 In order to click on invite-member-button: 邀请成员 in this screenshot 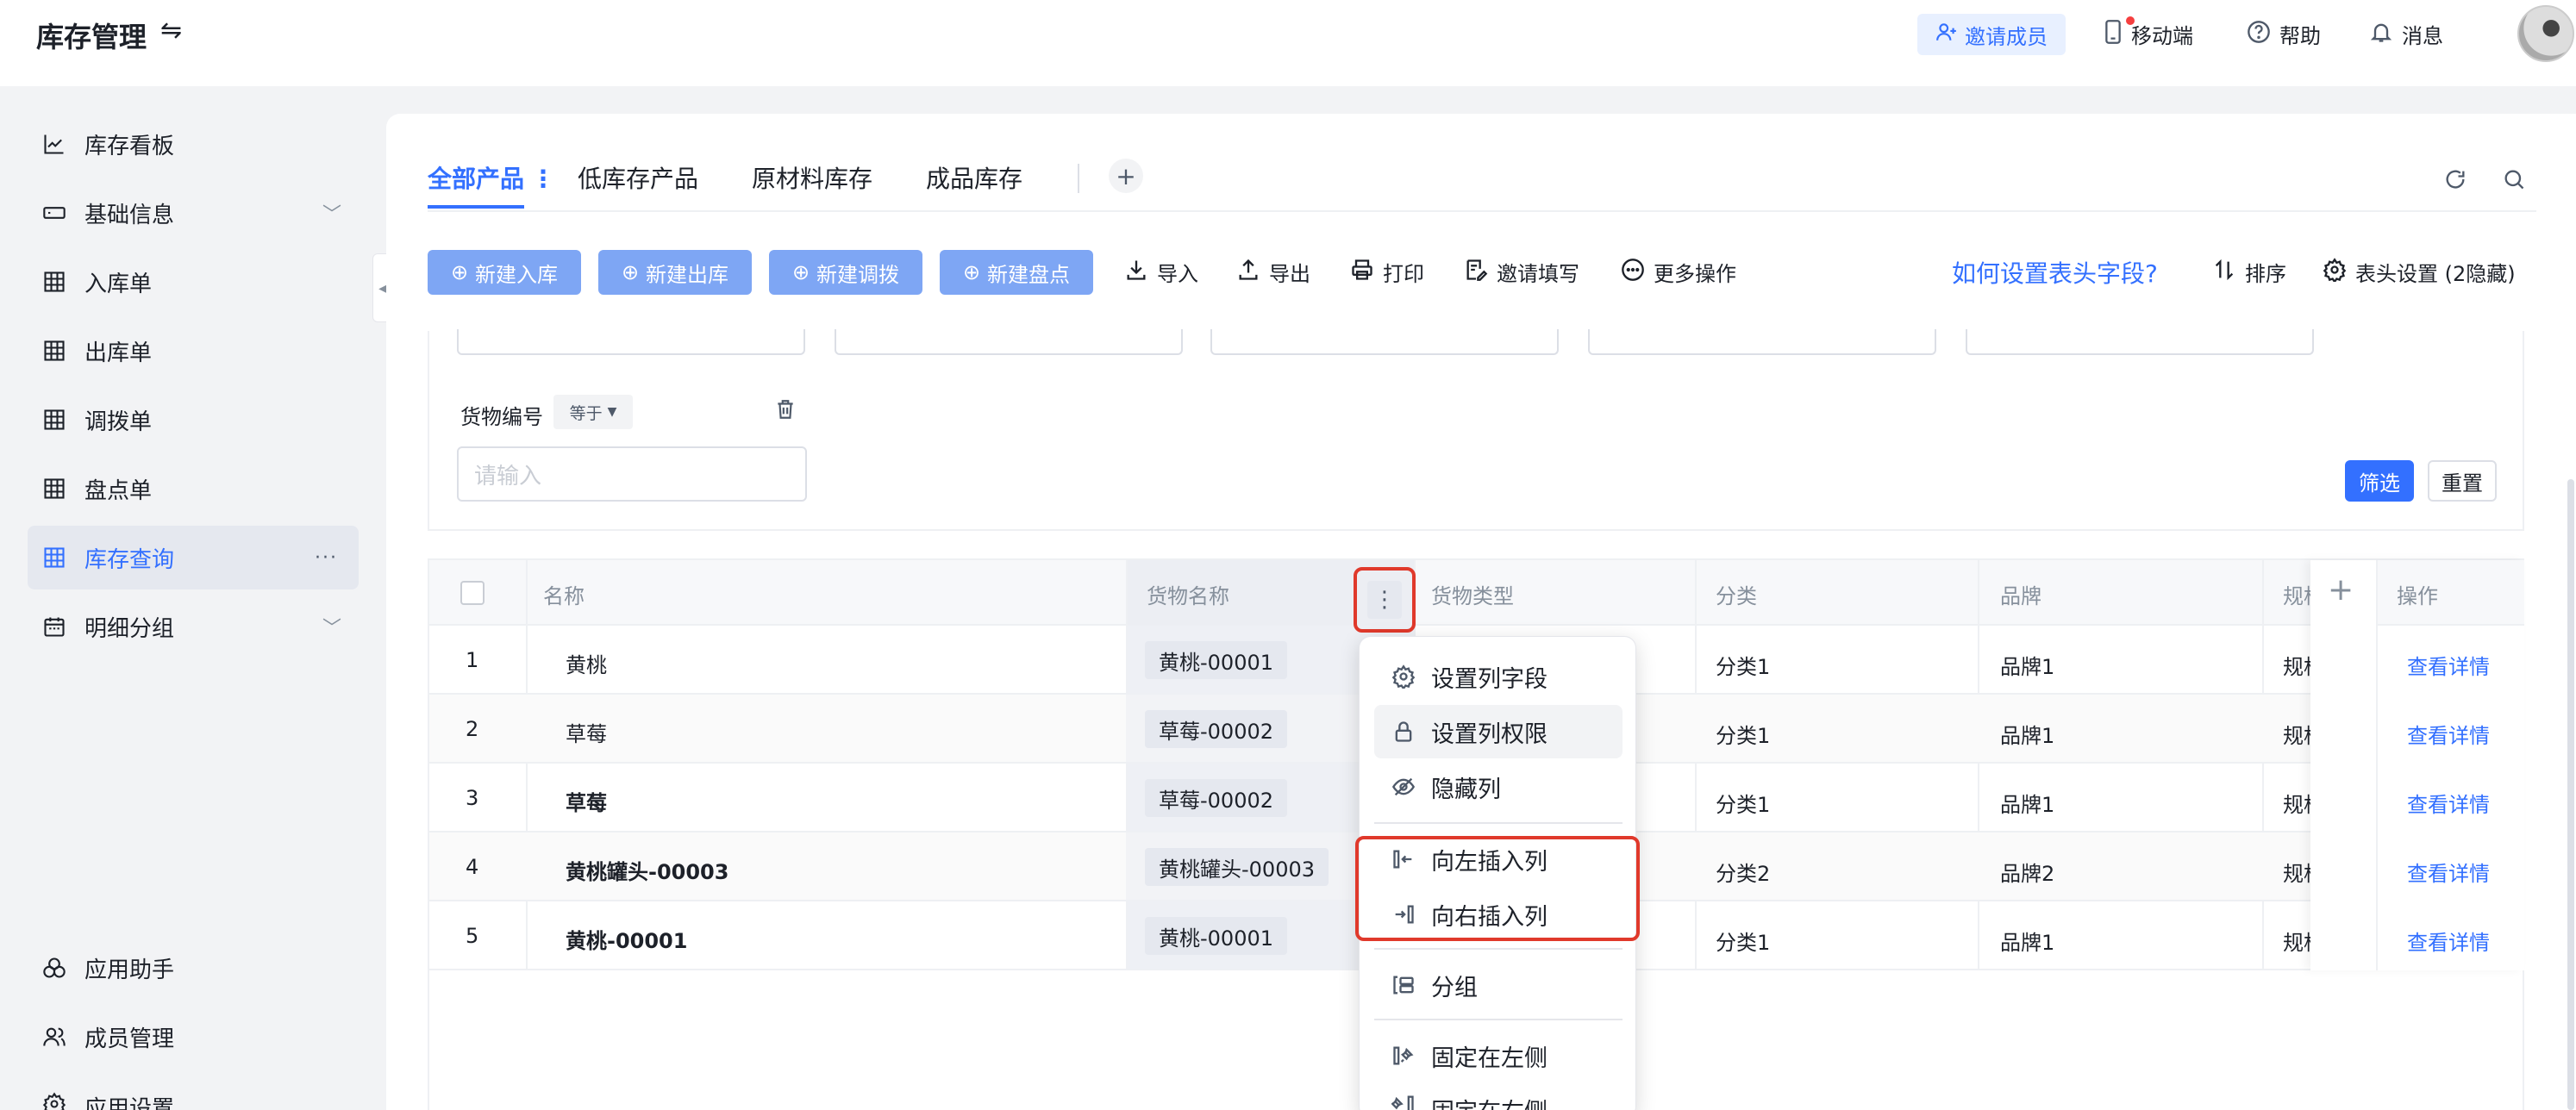, I will do `click(1992, 34)`.